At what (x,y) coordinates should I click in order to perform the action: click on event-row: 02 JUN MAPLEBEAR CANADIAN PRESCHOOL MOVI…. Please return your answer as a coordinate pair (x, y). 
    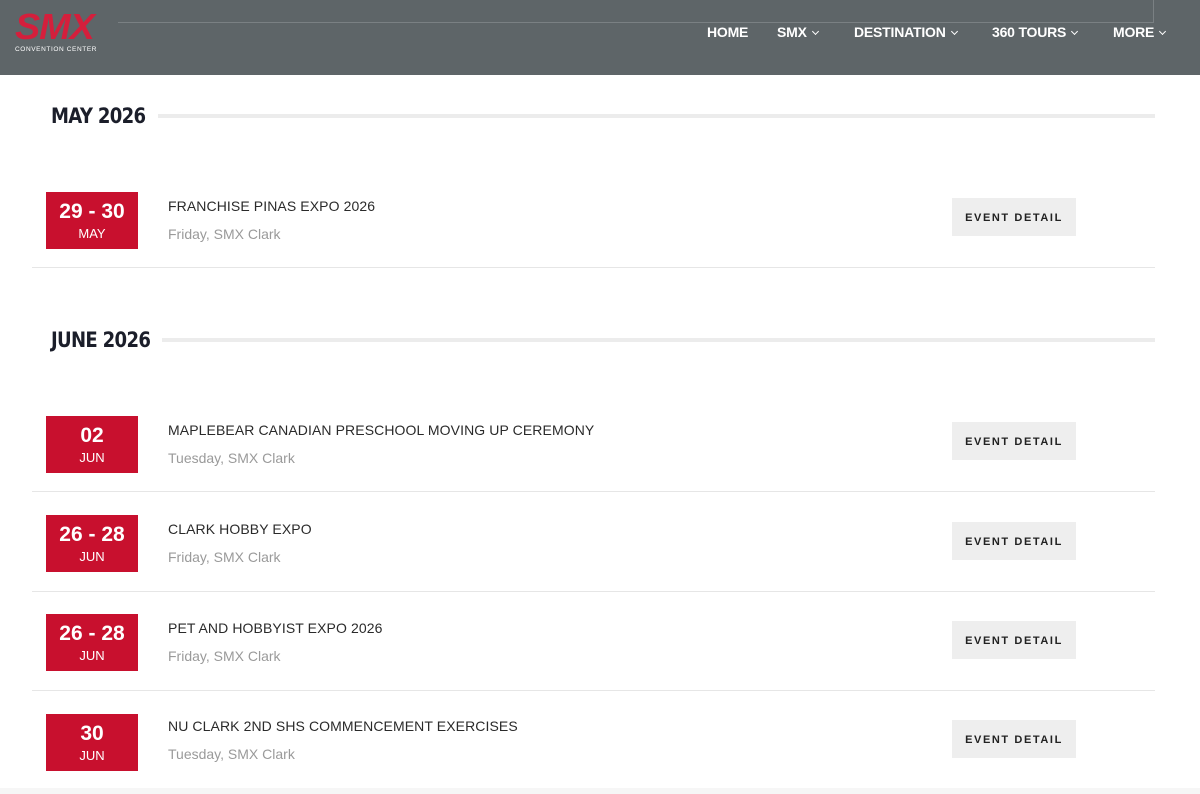
    Looking at the image, I should click on (593, 442).